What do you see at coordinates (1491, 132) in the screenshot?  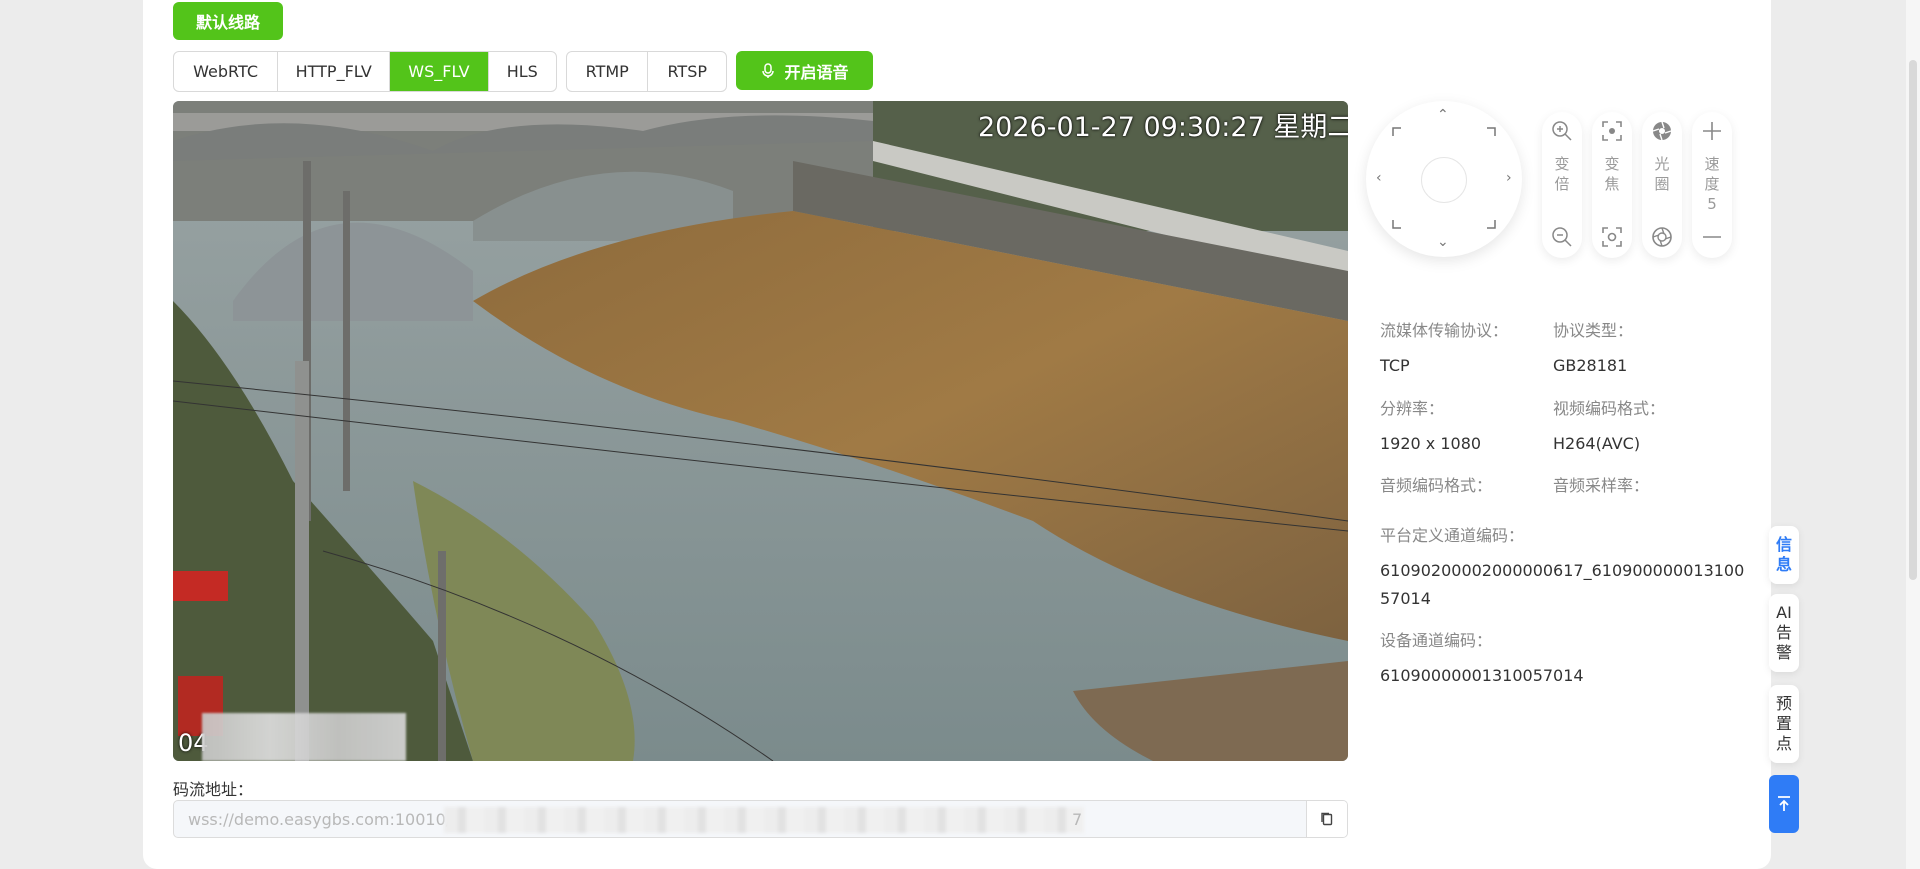 I see `ptz-up-right-icon` at bounding box center [1491, 132].